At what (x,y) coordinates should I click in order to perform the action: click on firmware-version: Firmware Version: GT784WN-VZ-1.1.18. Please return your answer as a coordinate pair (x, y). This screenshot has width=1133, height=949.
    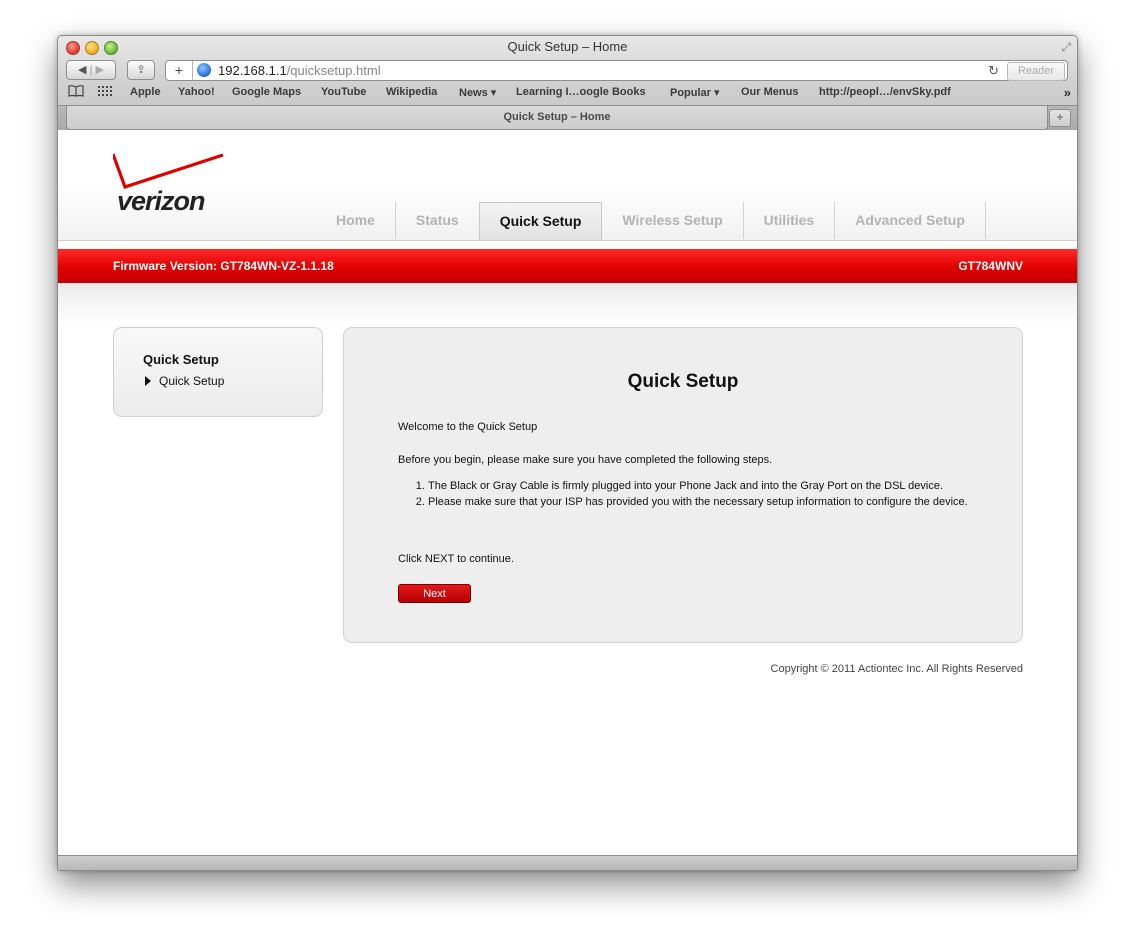
    Looking at the image, I should click on (223, 266).